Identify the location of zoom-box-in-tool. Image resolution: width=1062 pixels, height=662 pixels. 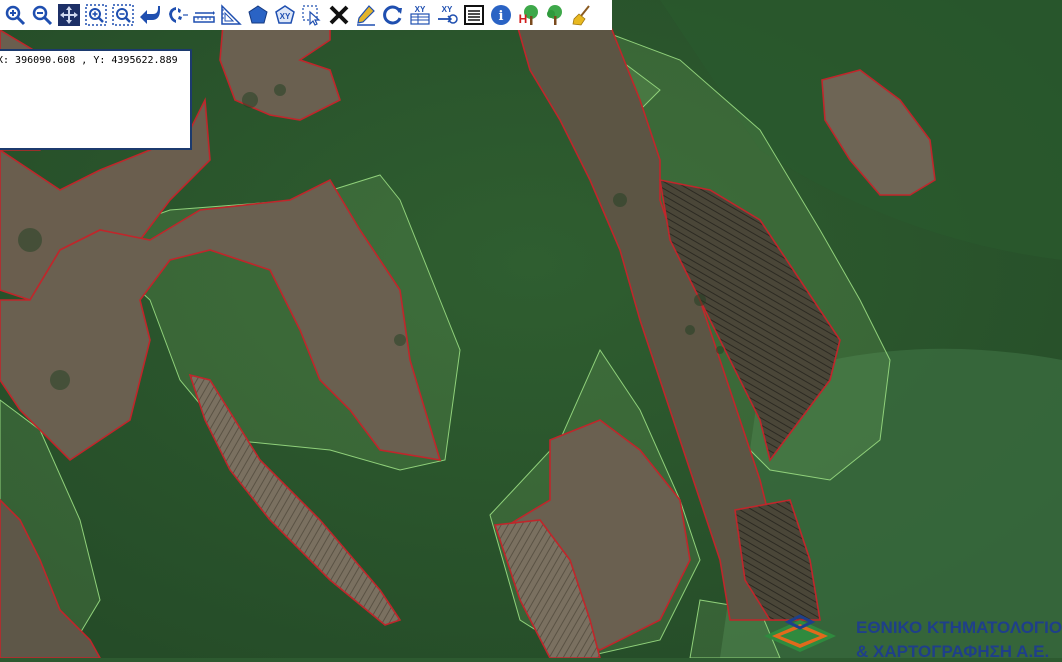
(95, 15).